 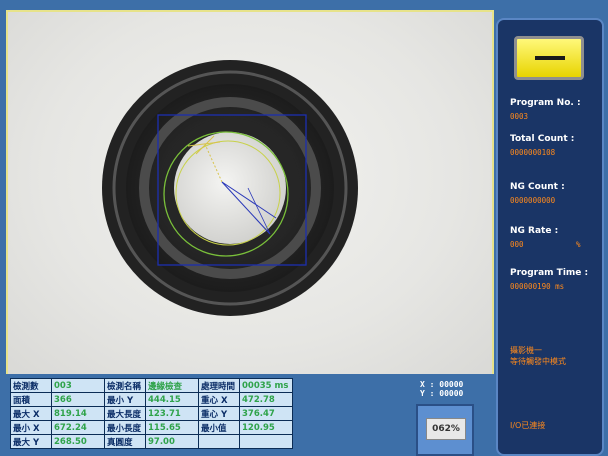 I want to click on table-cell-label: 重心 X, so click(x=219, y=399).